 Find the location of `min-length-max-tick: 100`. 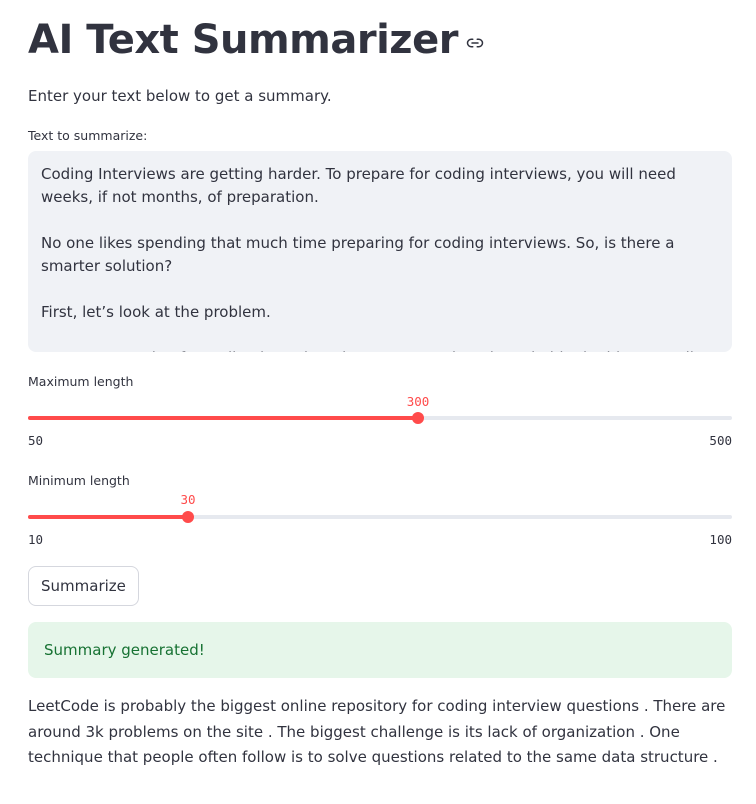

min-length-max-tick: 100 is located at coordinates (720, 539).